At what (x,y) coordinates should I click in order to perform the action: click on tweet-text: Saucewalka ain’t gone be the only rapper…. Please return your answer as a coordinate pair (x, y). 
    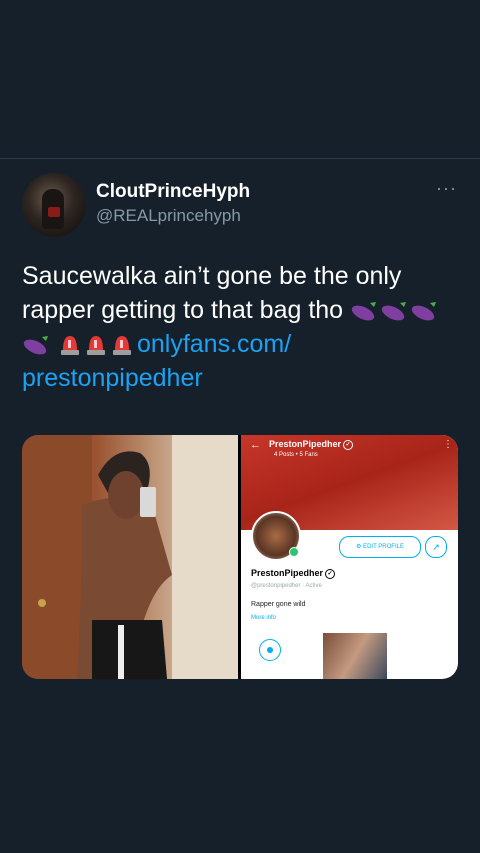
    Looking at the image, I should click on (242, 327).